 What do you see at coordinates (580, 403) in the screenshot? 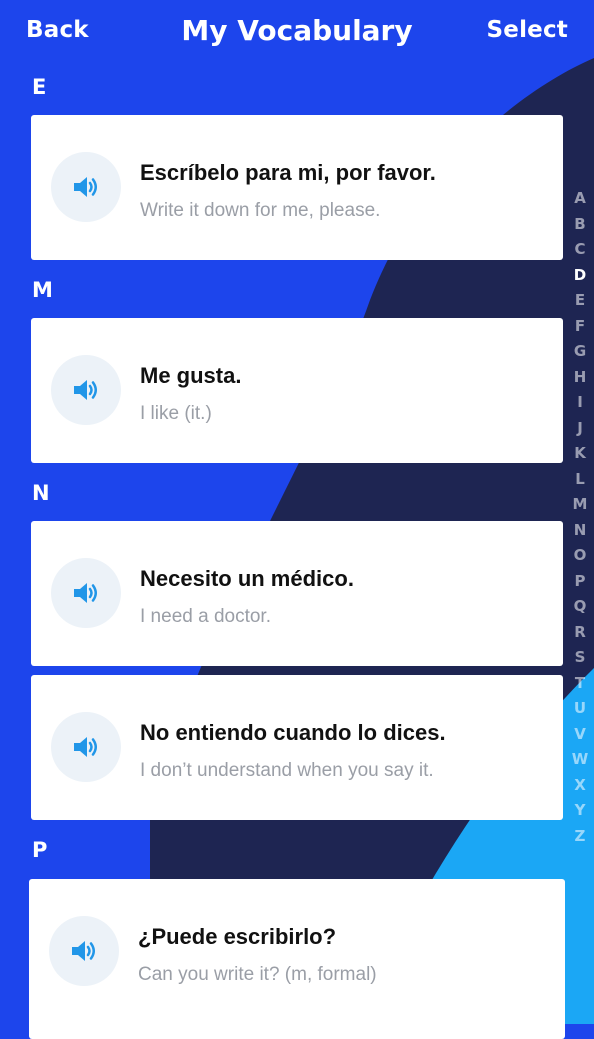
I see `index-letter-i: I` at bounding box center [580, 403].